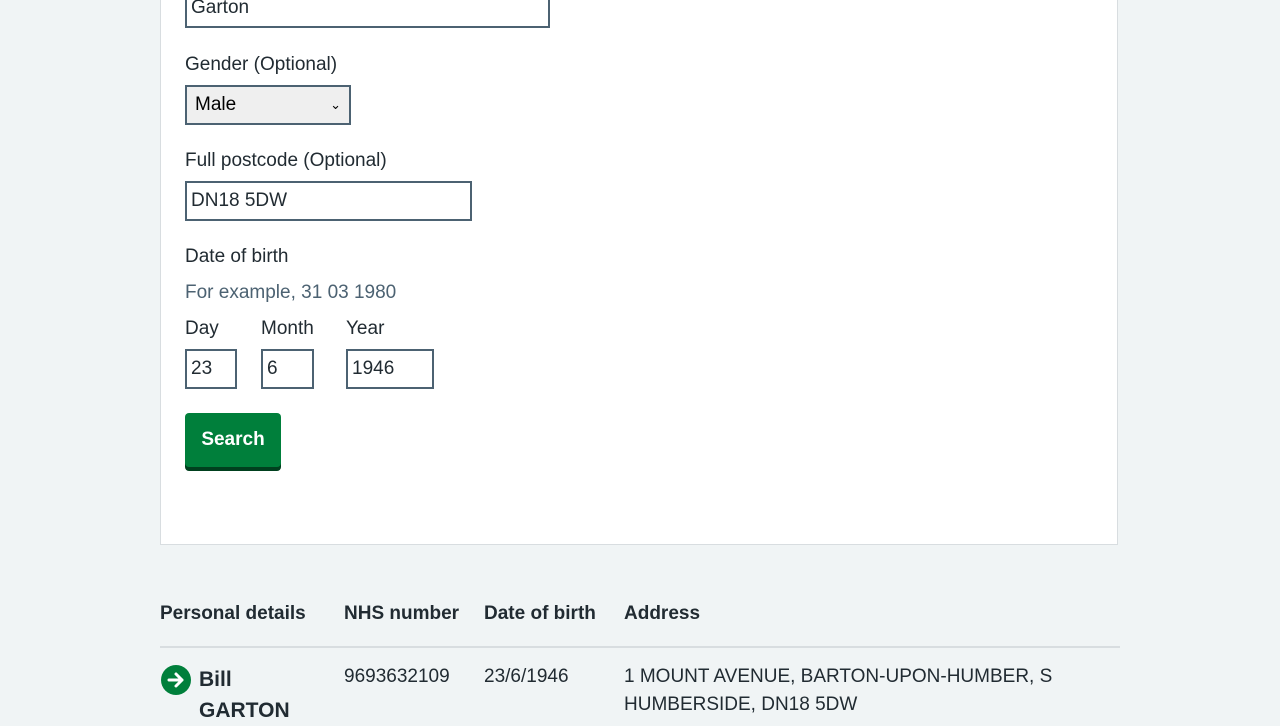  Describe the element at coordinates (202, 328) in the screenshot. I see `day-label: Day` at that location.